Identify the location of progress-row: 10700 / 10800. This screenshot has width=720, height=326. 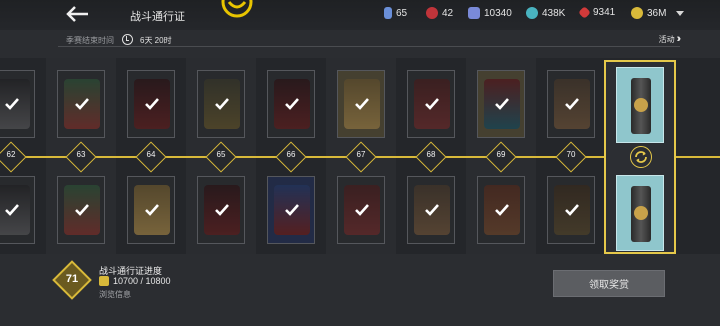
(135, 281).